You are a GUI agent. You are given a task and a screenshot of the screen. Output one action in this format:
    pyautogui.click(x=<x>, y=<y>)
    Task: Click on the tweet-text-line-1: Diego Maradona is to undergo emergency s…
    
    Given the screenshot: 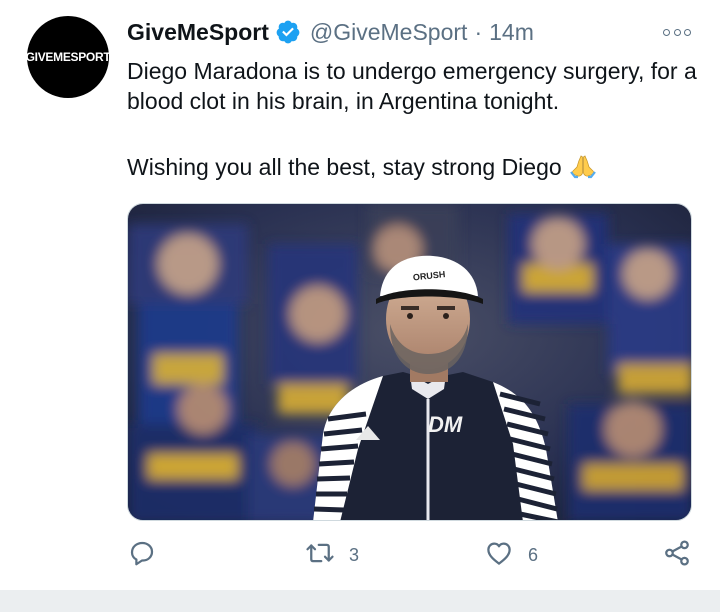 What is the action you would take?
    pyautogui.click(x=412, y=86)
    